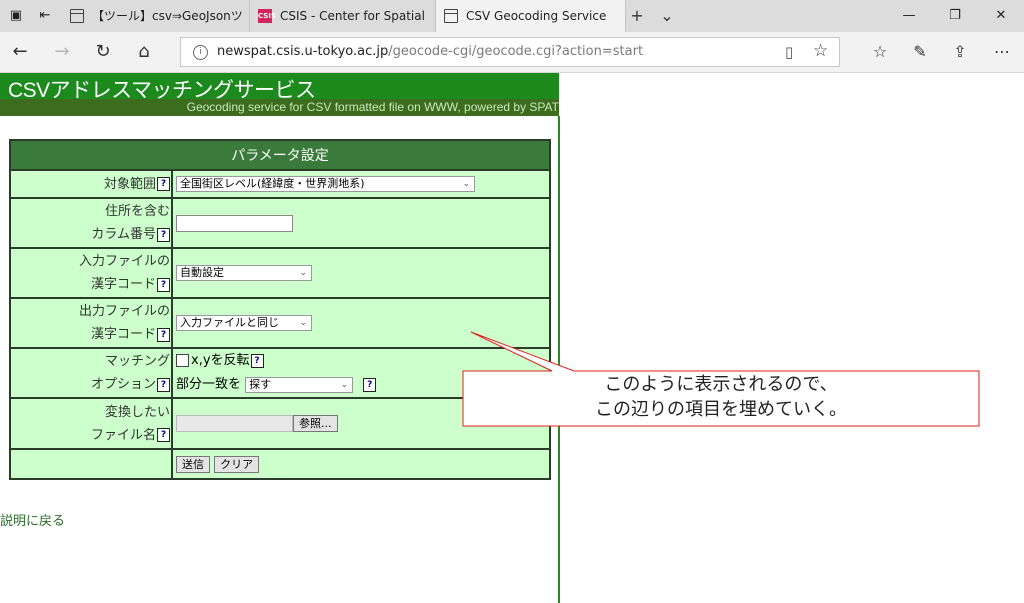  Describe the element at coordinates (303, 51) in the screenshot. I see `url-host: newspat.csis.u-tokyo.ac.jp` at that location.